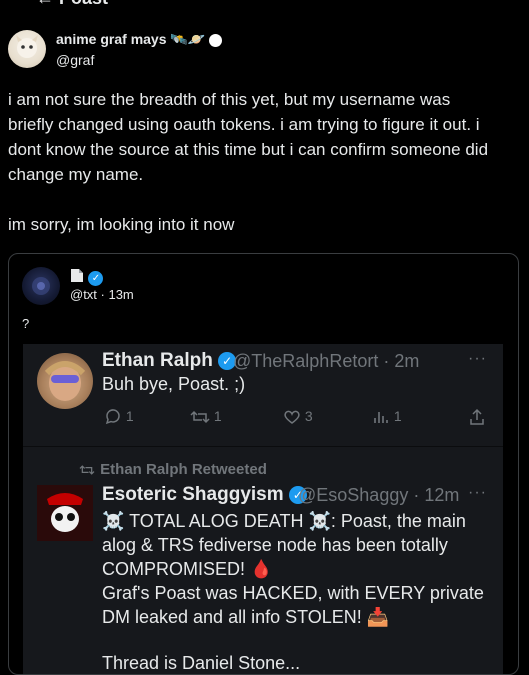  What do you see at coordinates (172, 469) in the screenshot?
I see `retweeted-by: Ethan Ralph Retweeted` at bounding box center [172, 469].